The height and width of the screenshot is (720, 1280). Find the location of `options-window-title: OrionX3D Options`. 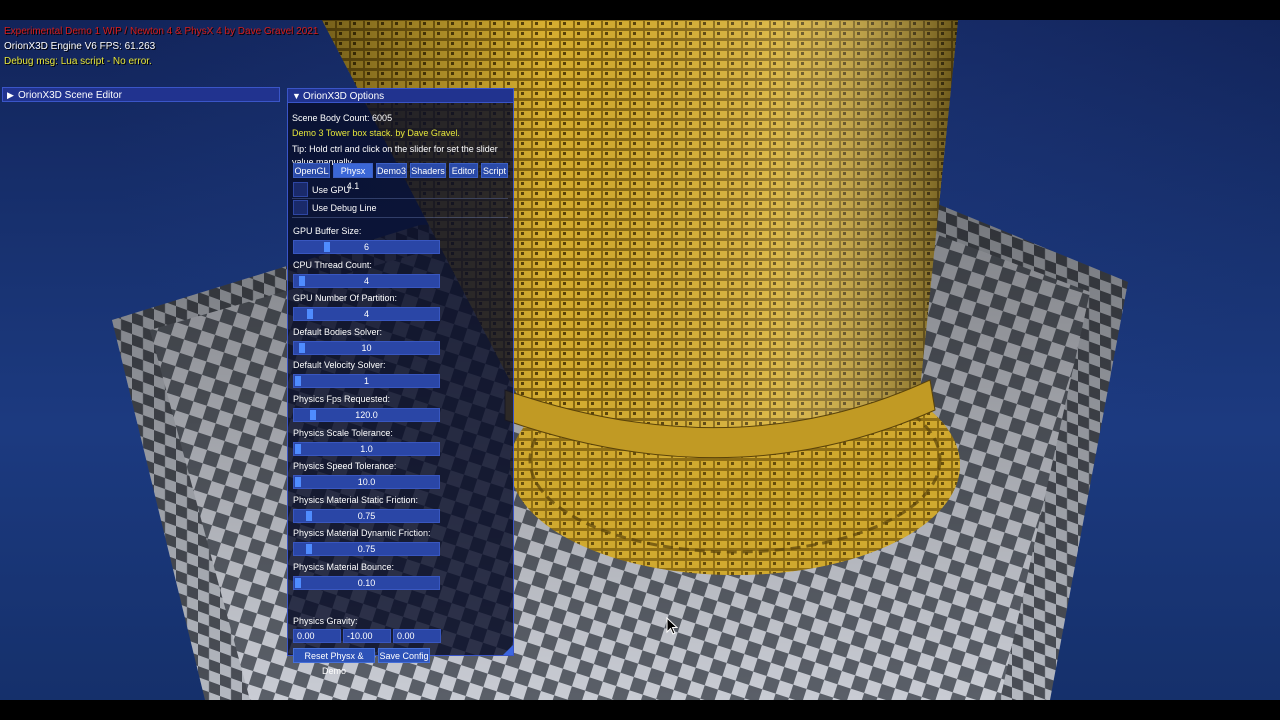

options-window-title: OrionX3D Options is located at coordinates (344, 96).